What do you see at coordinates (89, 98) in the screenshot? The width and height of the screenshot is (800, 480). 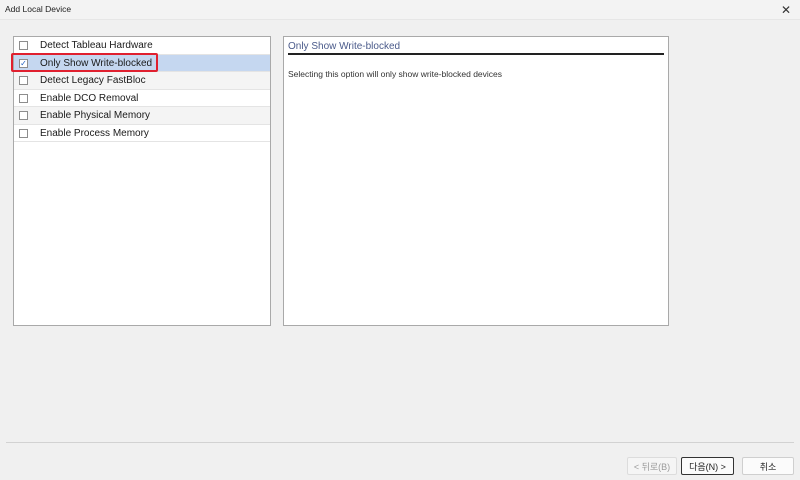 I see `option-label: Enable DCO Removal` at bounding box center [89, 98].